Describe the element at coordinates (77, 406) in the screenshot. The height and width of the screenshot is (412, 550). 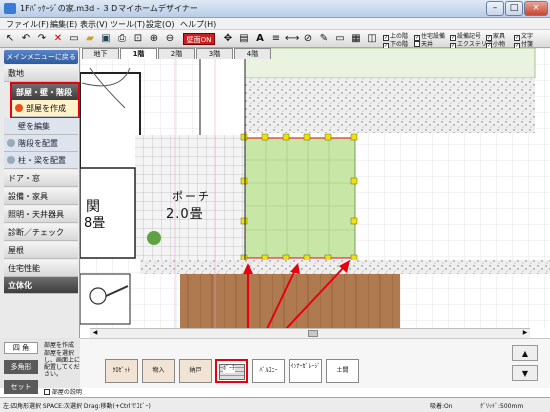
I see `status-hint: 左:四角形選択 SPACE:次選択 Drag:移動(+Ctrlでｺﾋﾟｰ)` at that location.